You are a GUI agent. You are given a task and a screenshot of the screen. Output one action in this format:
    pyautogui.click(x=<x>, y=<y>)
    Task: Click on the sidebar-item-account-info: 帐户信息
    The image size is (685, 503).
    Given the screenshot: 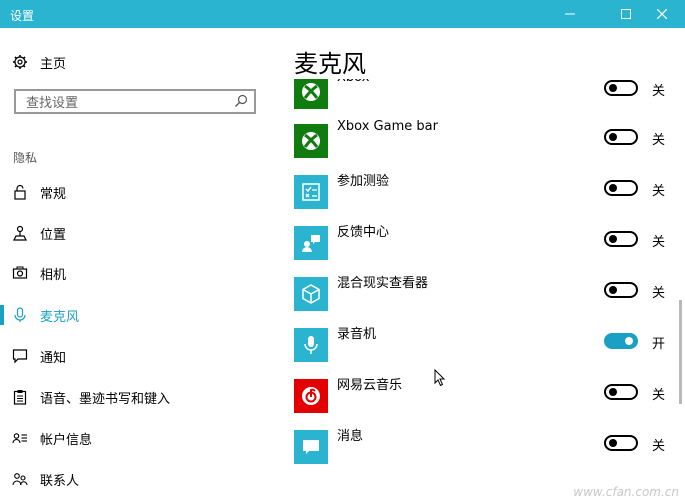 What is the action you would take?
    pyautogui.click(x=138, y=438)
    